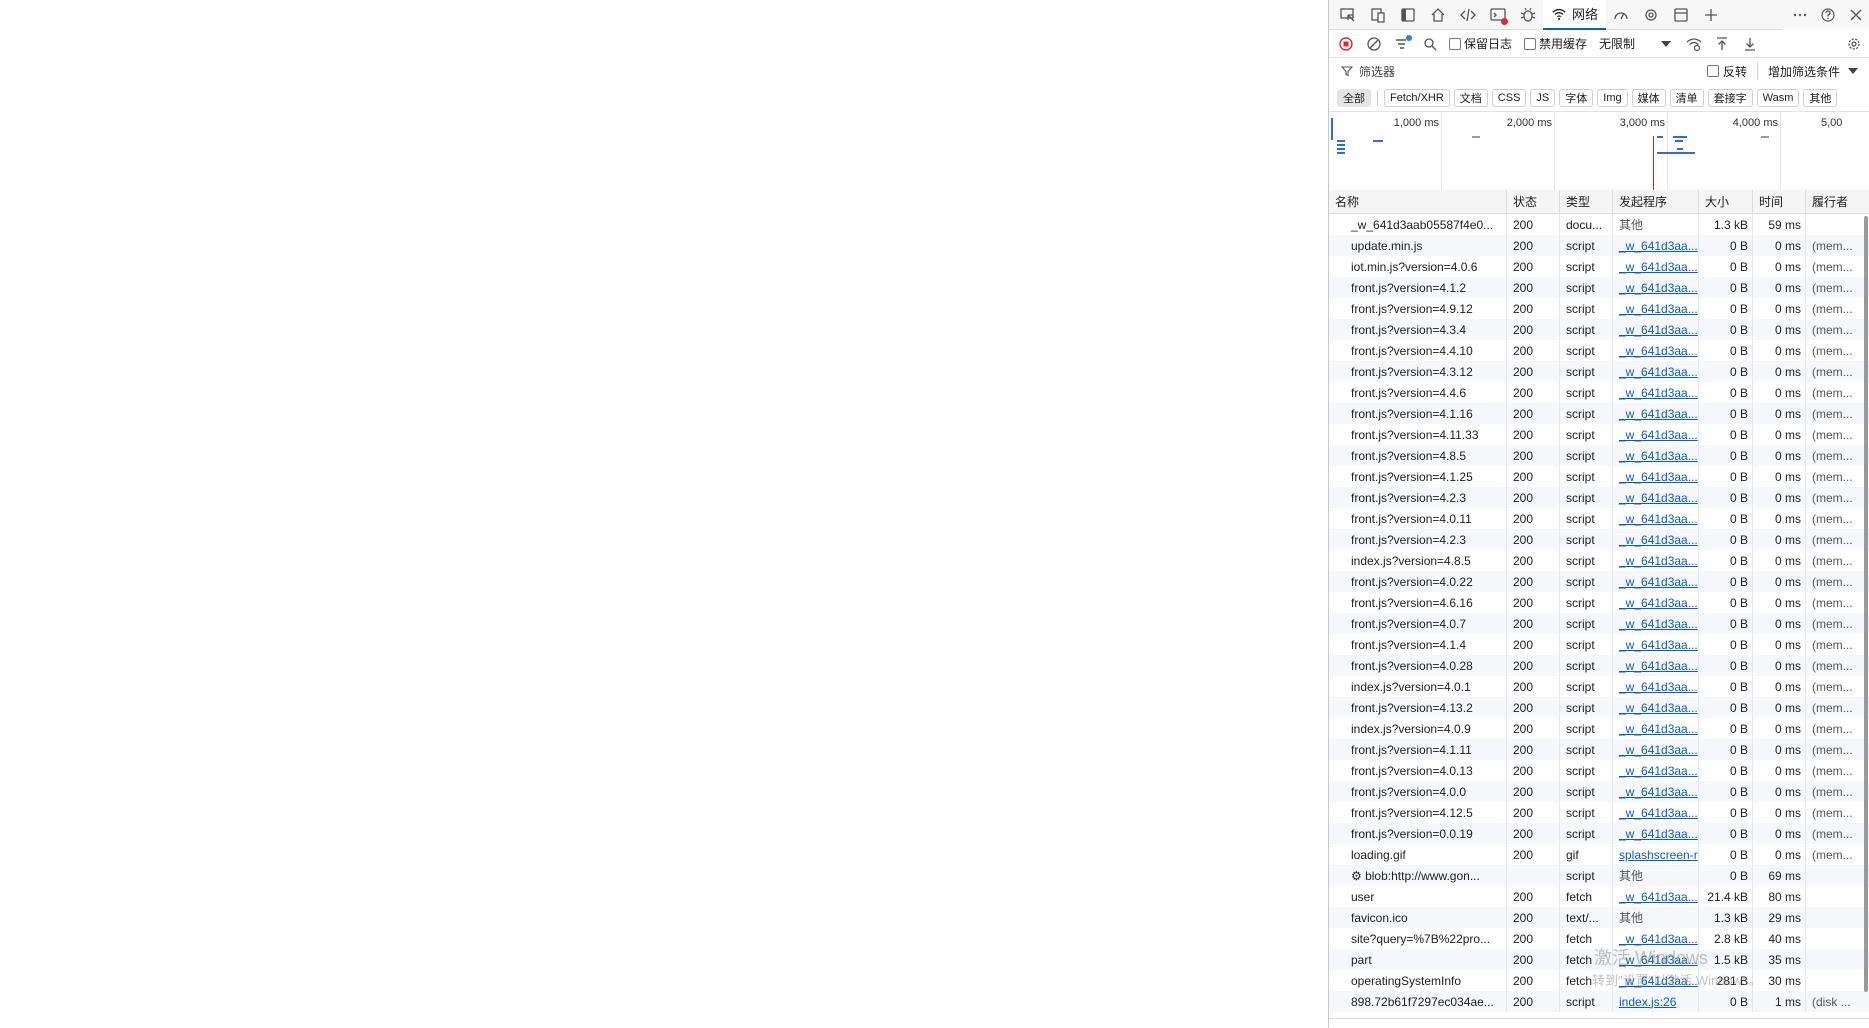  I want to click on table-row: ⚙ blob:http://www.gon... script 其他 0 B 69 ms, so click(1599, 875).